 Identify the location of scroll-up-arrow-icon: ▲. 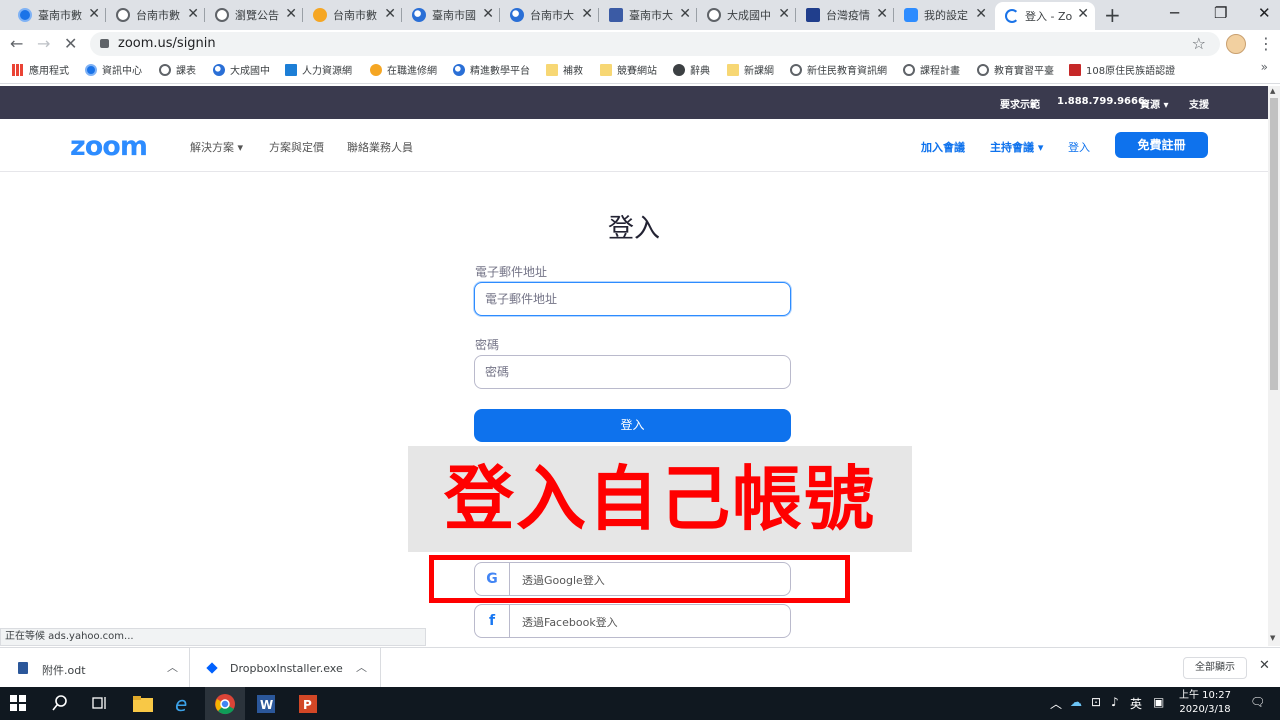
(1272, 91).